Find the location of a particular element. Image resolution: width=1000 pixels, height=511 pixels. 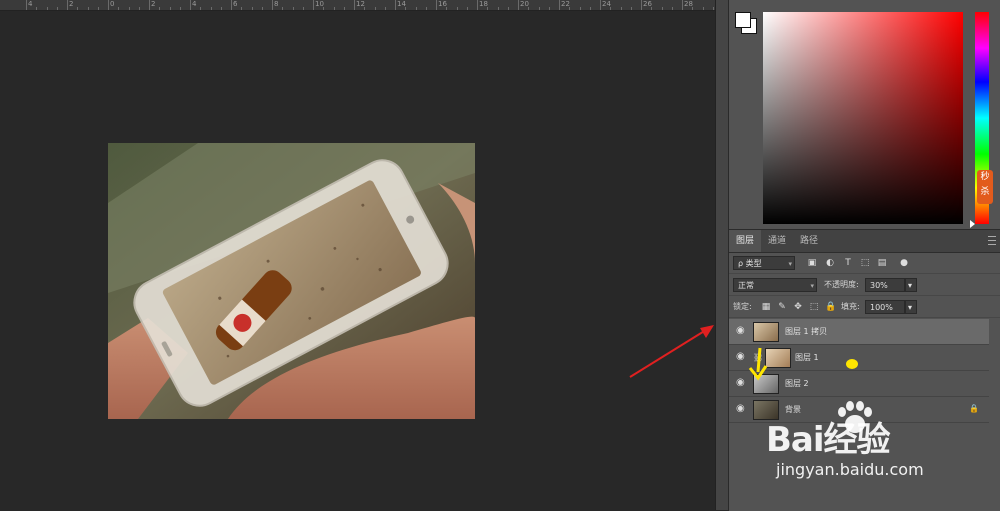

layer-name: 图层 1 is located at coordinates (807, 357).